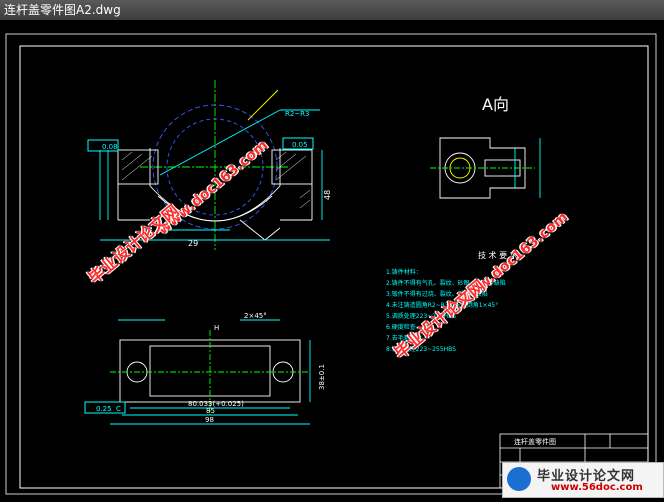  I want to click on dim-38: 38±0.1, so click(322, 377).